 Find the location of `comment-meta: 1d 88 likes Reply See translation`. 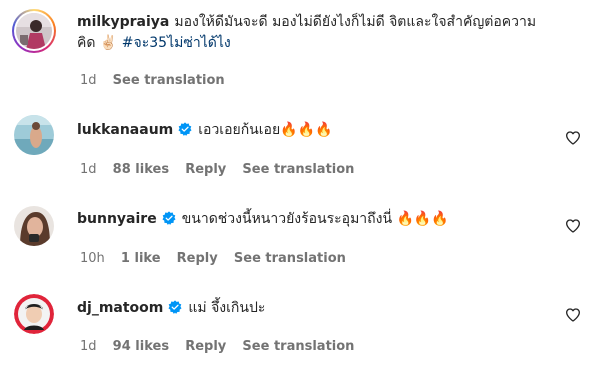

comment-meta: 1d 88 likes Reply See translation is located at coordinates (223, 169).